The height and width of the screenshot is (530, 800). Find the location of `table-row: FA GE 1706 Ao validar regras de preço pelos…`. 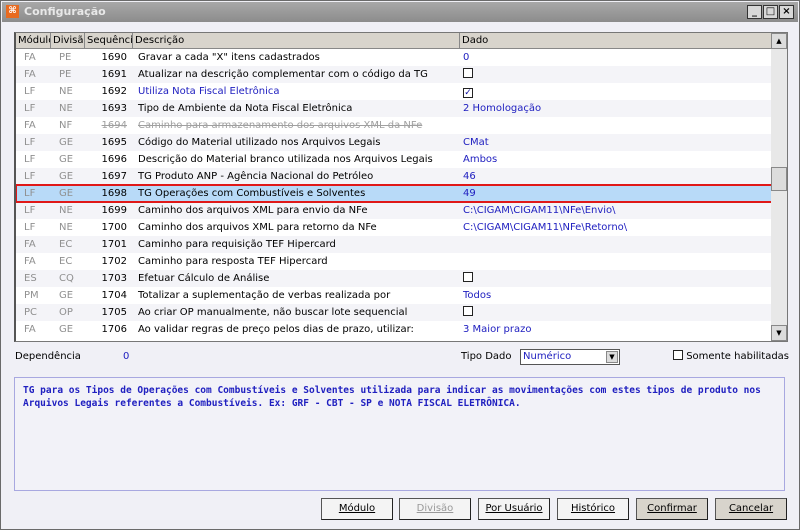

table-row: FA GE 1706 Ao validar regras de preço pelos… is located at coordinates (394, 329).